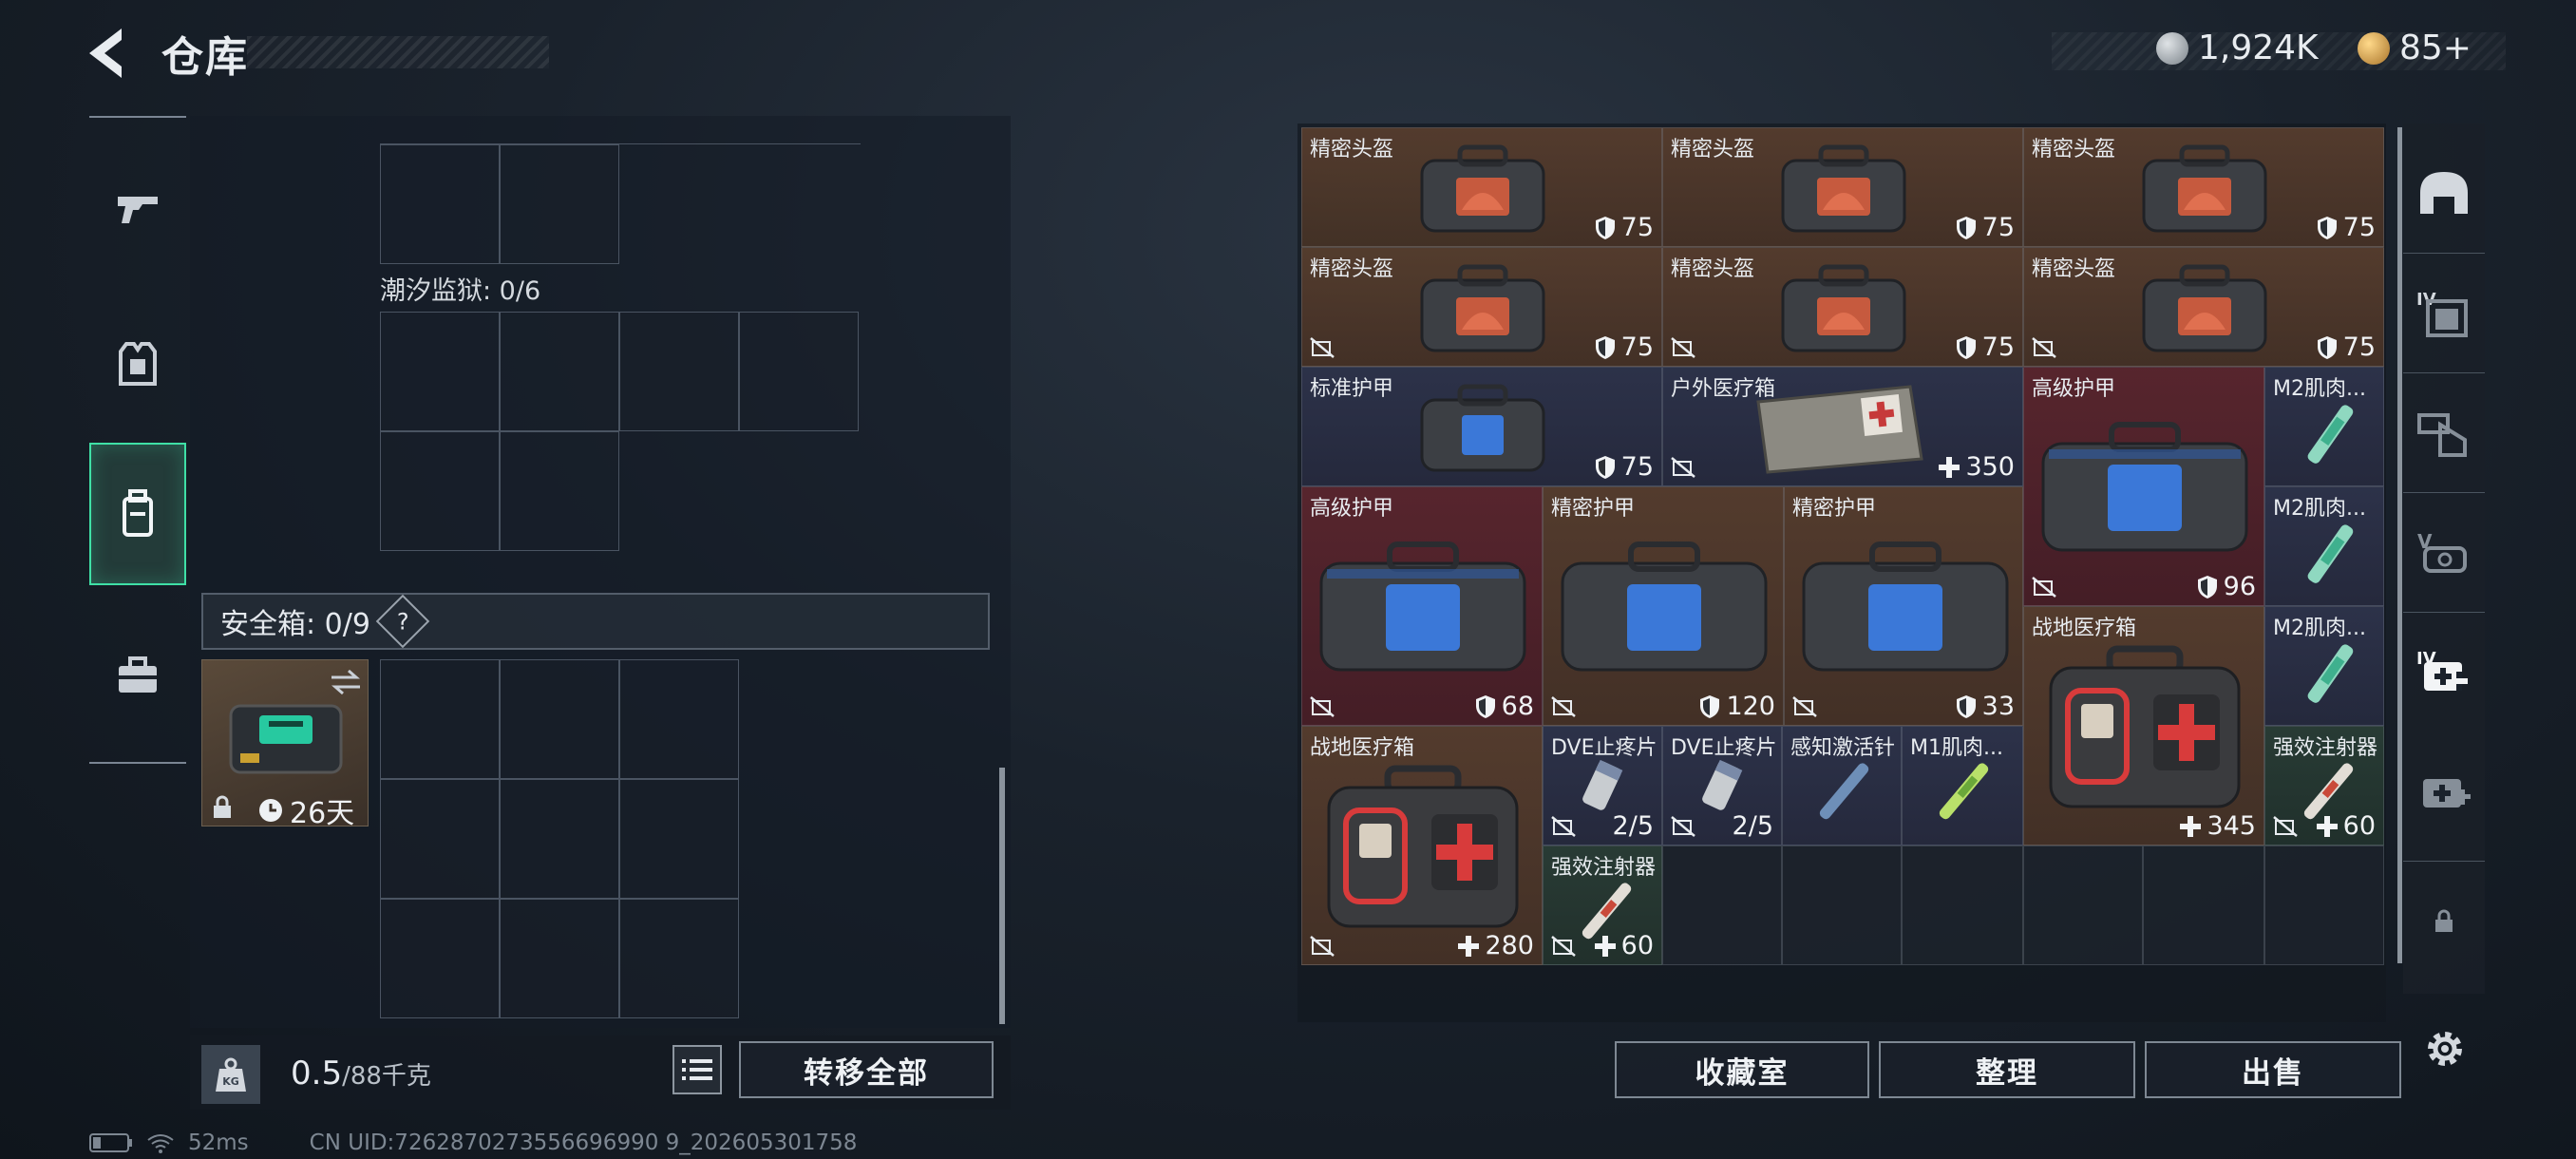 Image resolution: width=2576 pixels, height=1159 pixels. Describe the element at coordinates (2327, 347) in the screenshot. I see `shield-icon` at that location.